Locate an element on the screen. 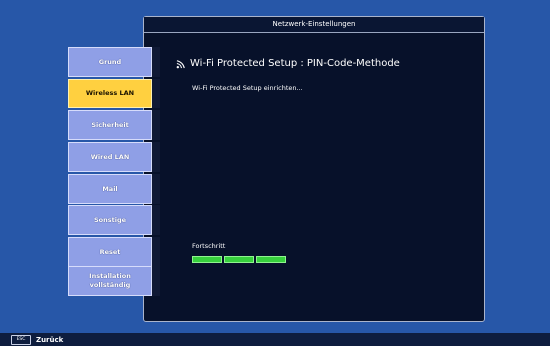 The image size is (550, 346). sidebar-item-reset: Reset is located at coordinates (114, 252).